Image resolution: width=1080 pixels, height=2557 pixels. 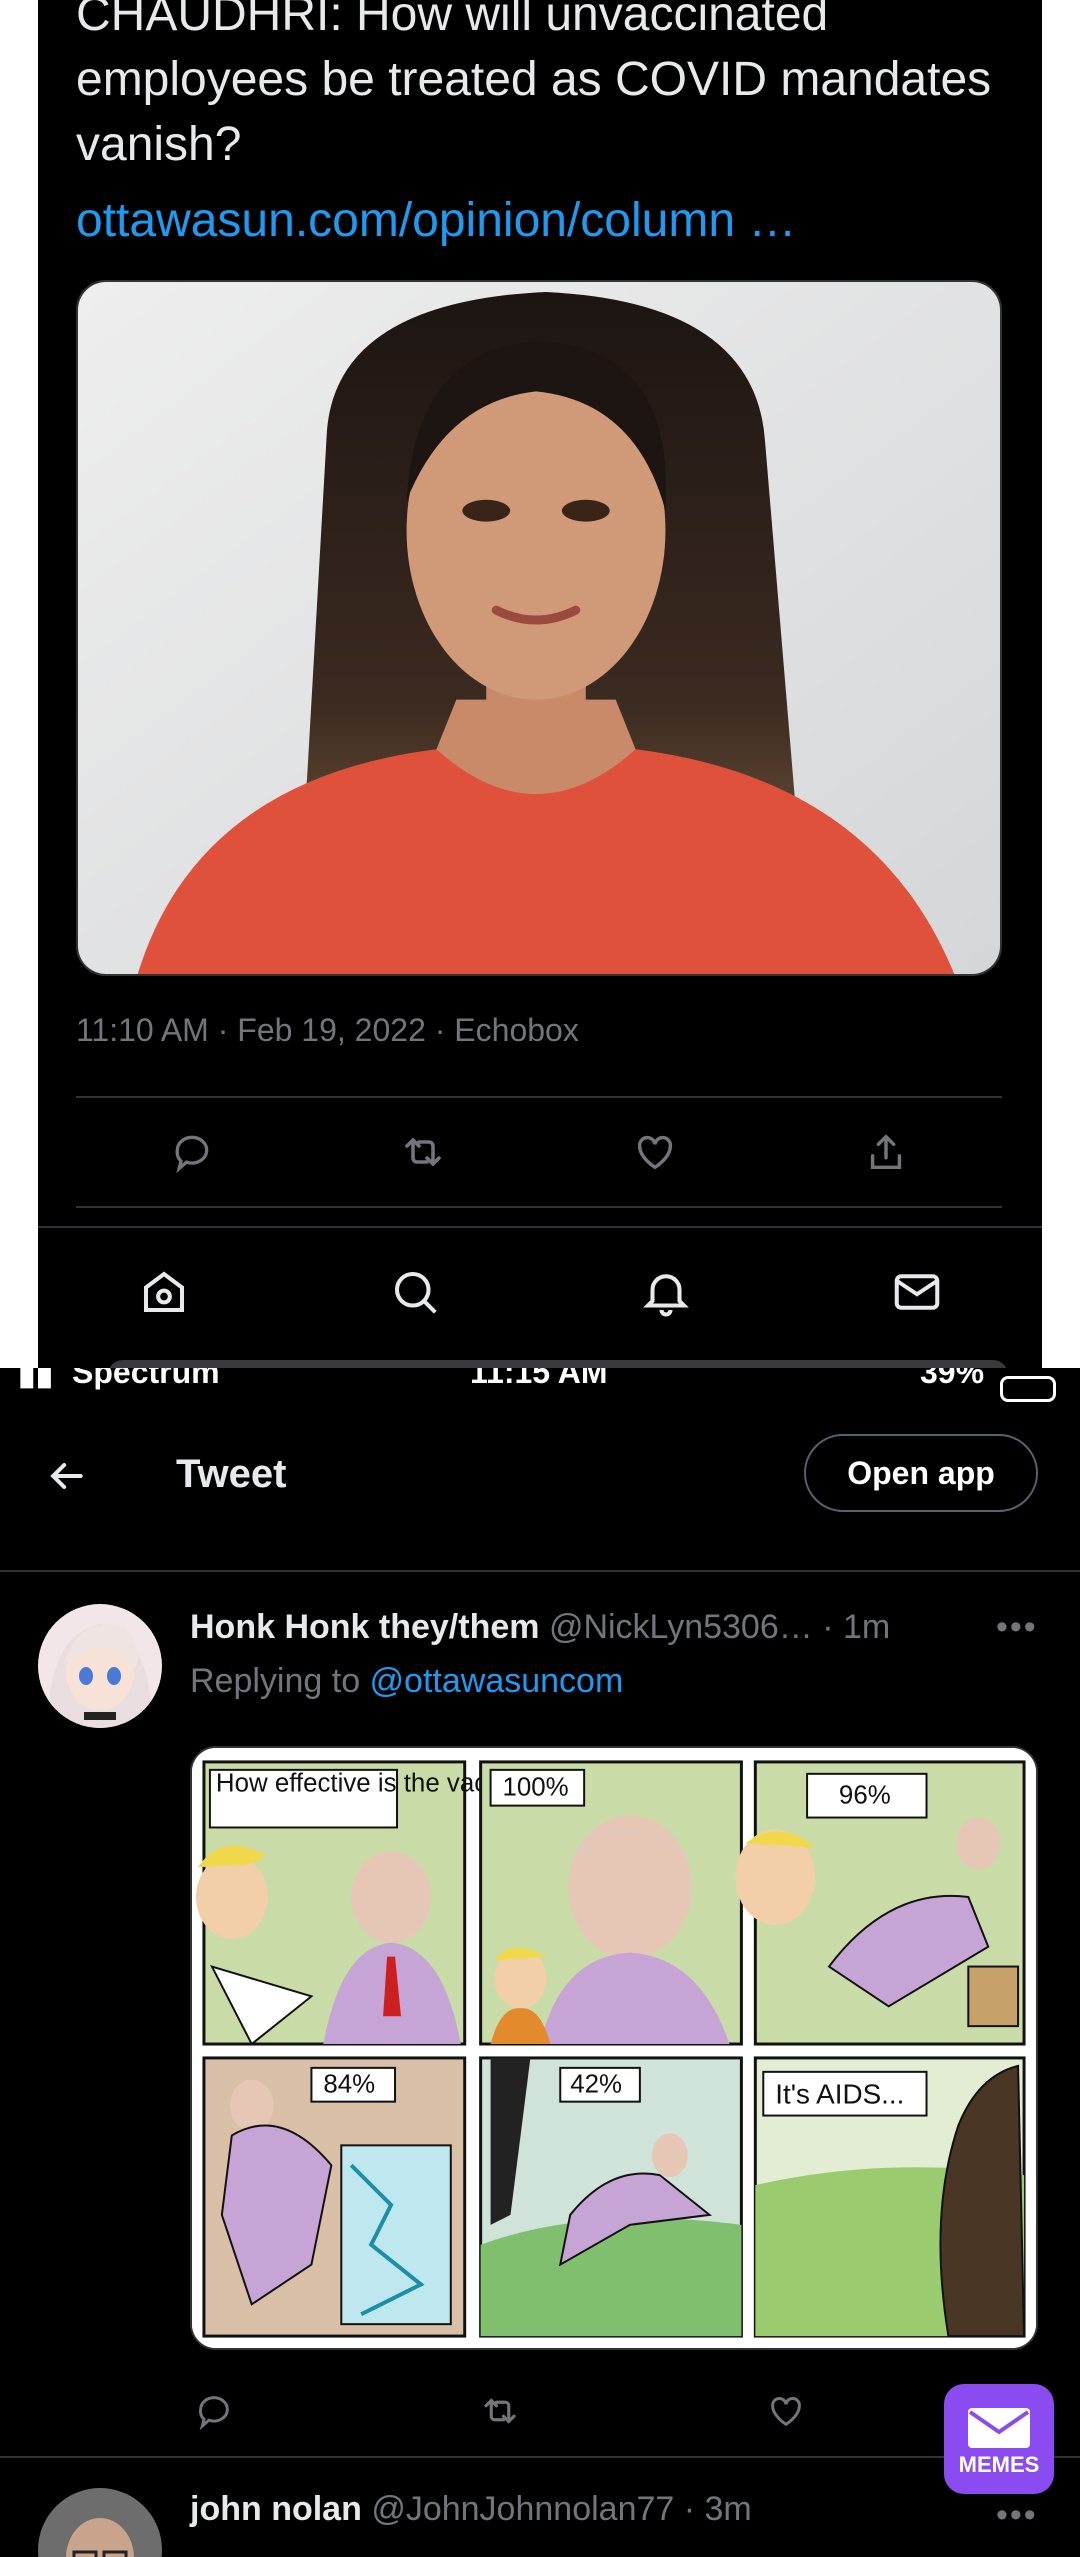 I want to click on open-app-button: Open app, so click(x=921, y=1473).